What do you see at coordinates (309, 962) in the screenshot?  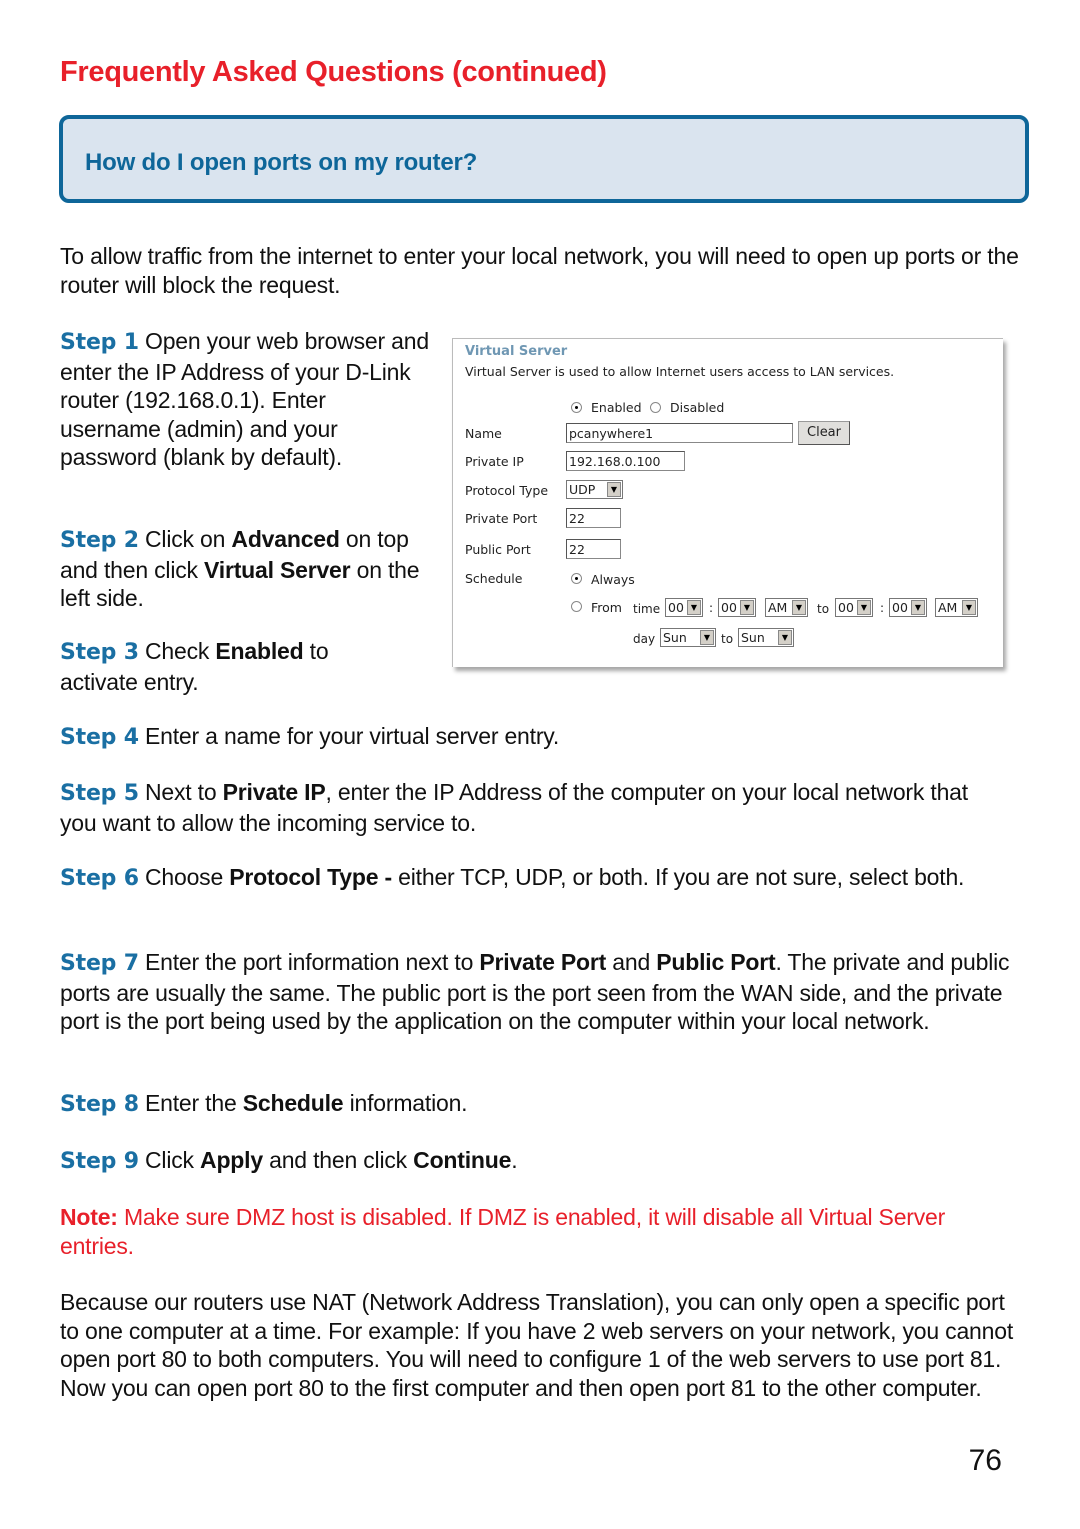 I see `step-text: Enter the port information next to` at bounding box center [309, 962].